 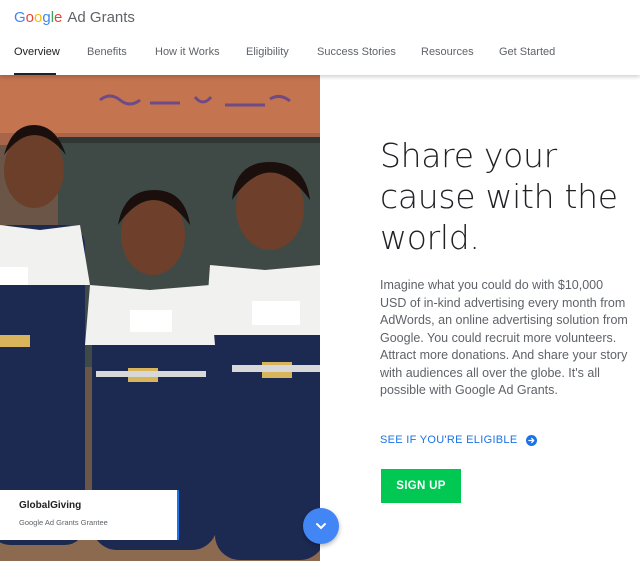 I want to click on google-wordmark: Google, so click(x=38, y=17).